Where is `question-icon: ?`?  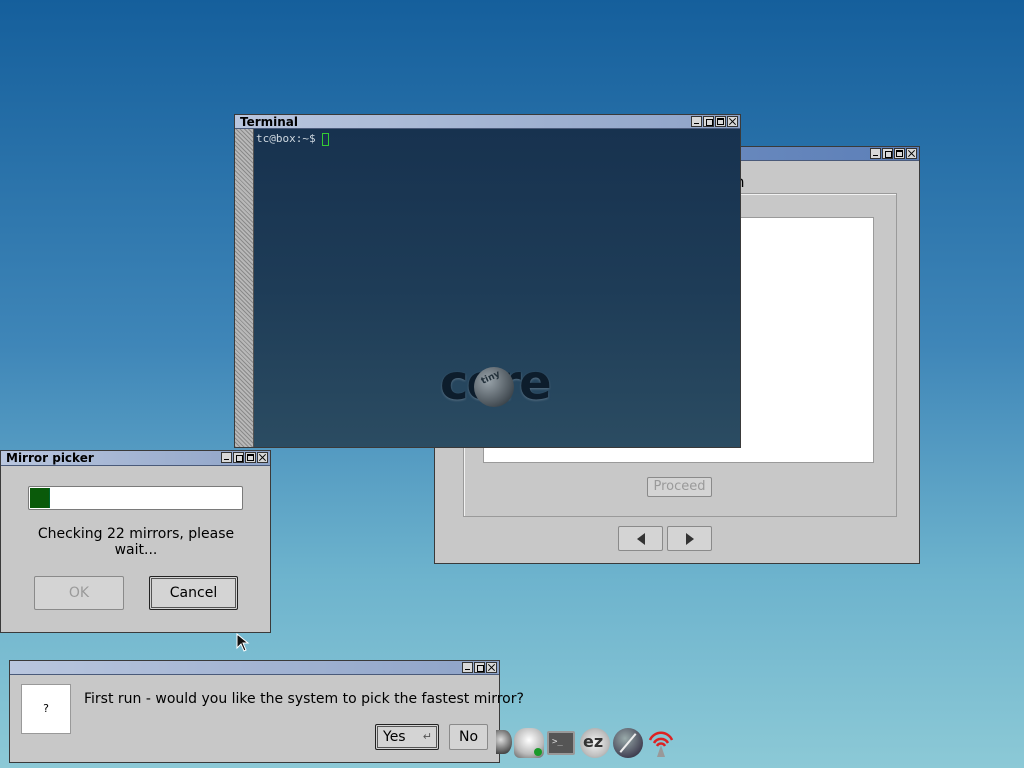 question-icon: ? is located at coordinates (46, 709).